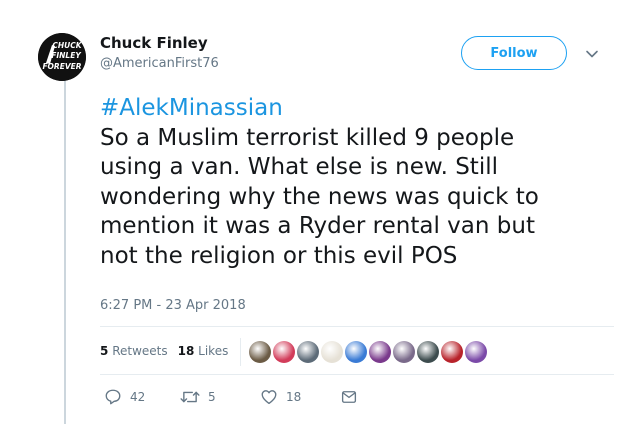 The width and height of the screenshot is (642, 424). What do you see at coordinates (113, 397) in the screenshot?
I see `reply-icon` at bounding box center [113, 397].